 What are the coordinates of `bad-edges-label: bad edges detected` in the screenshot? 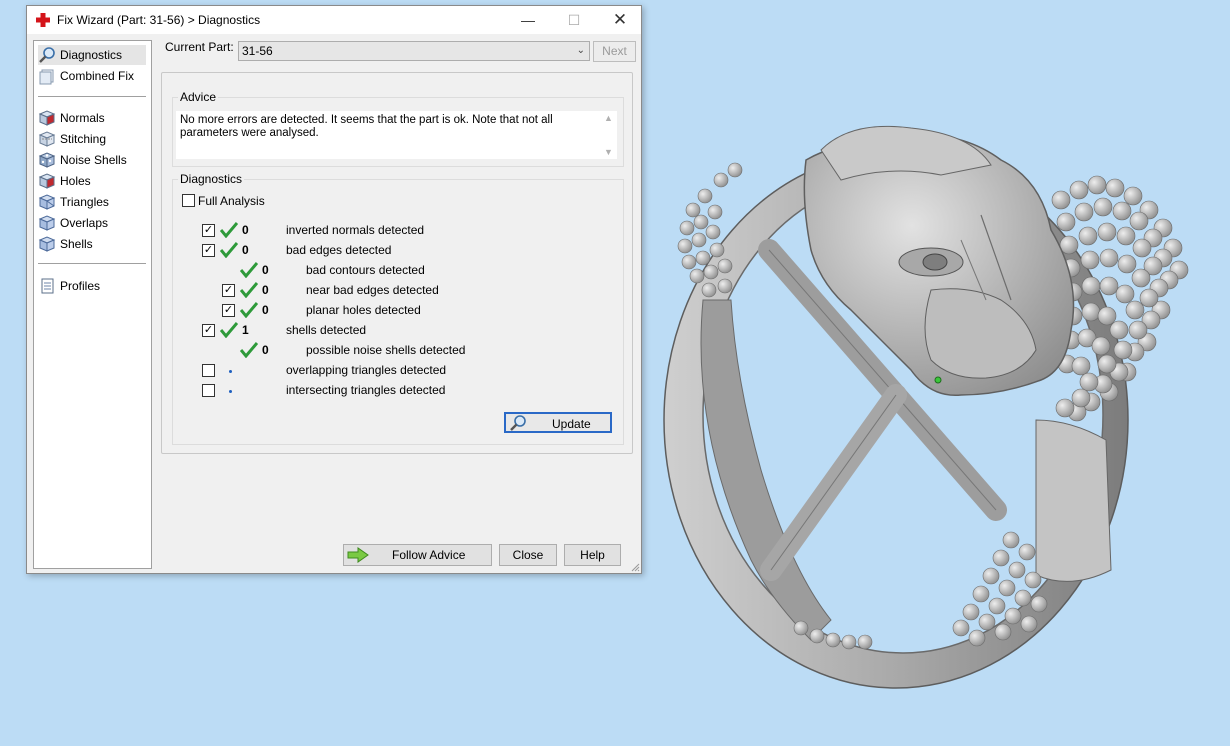 It's located at (339, 250).